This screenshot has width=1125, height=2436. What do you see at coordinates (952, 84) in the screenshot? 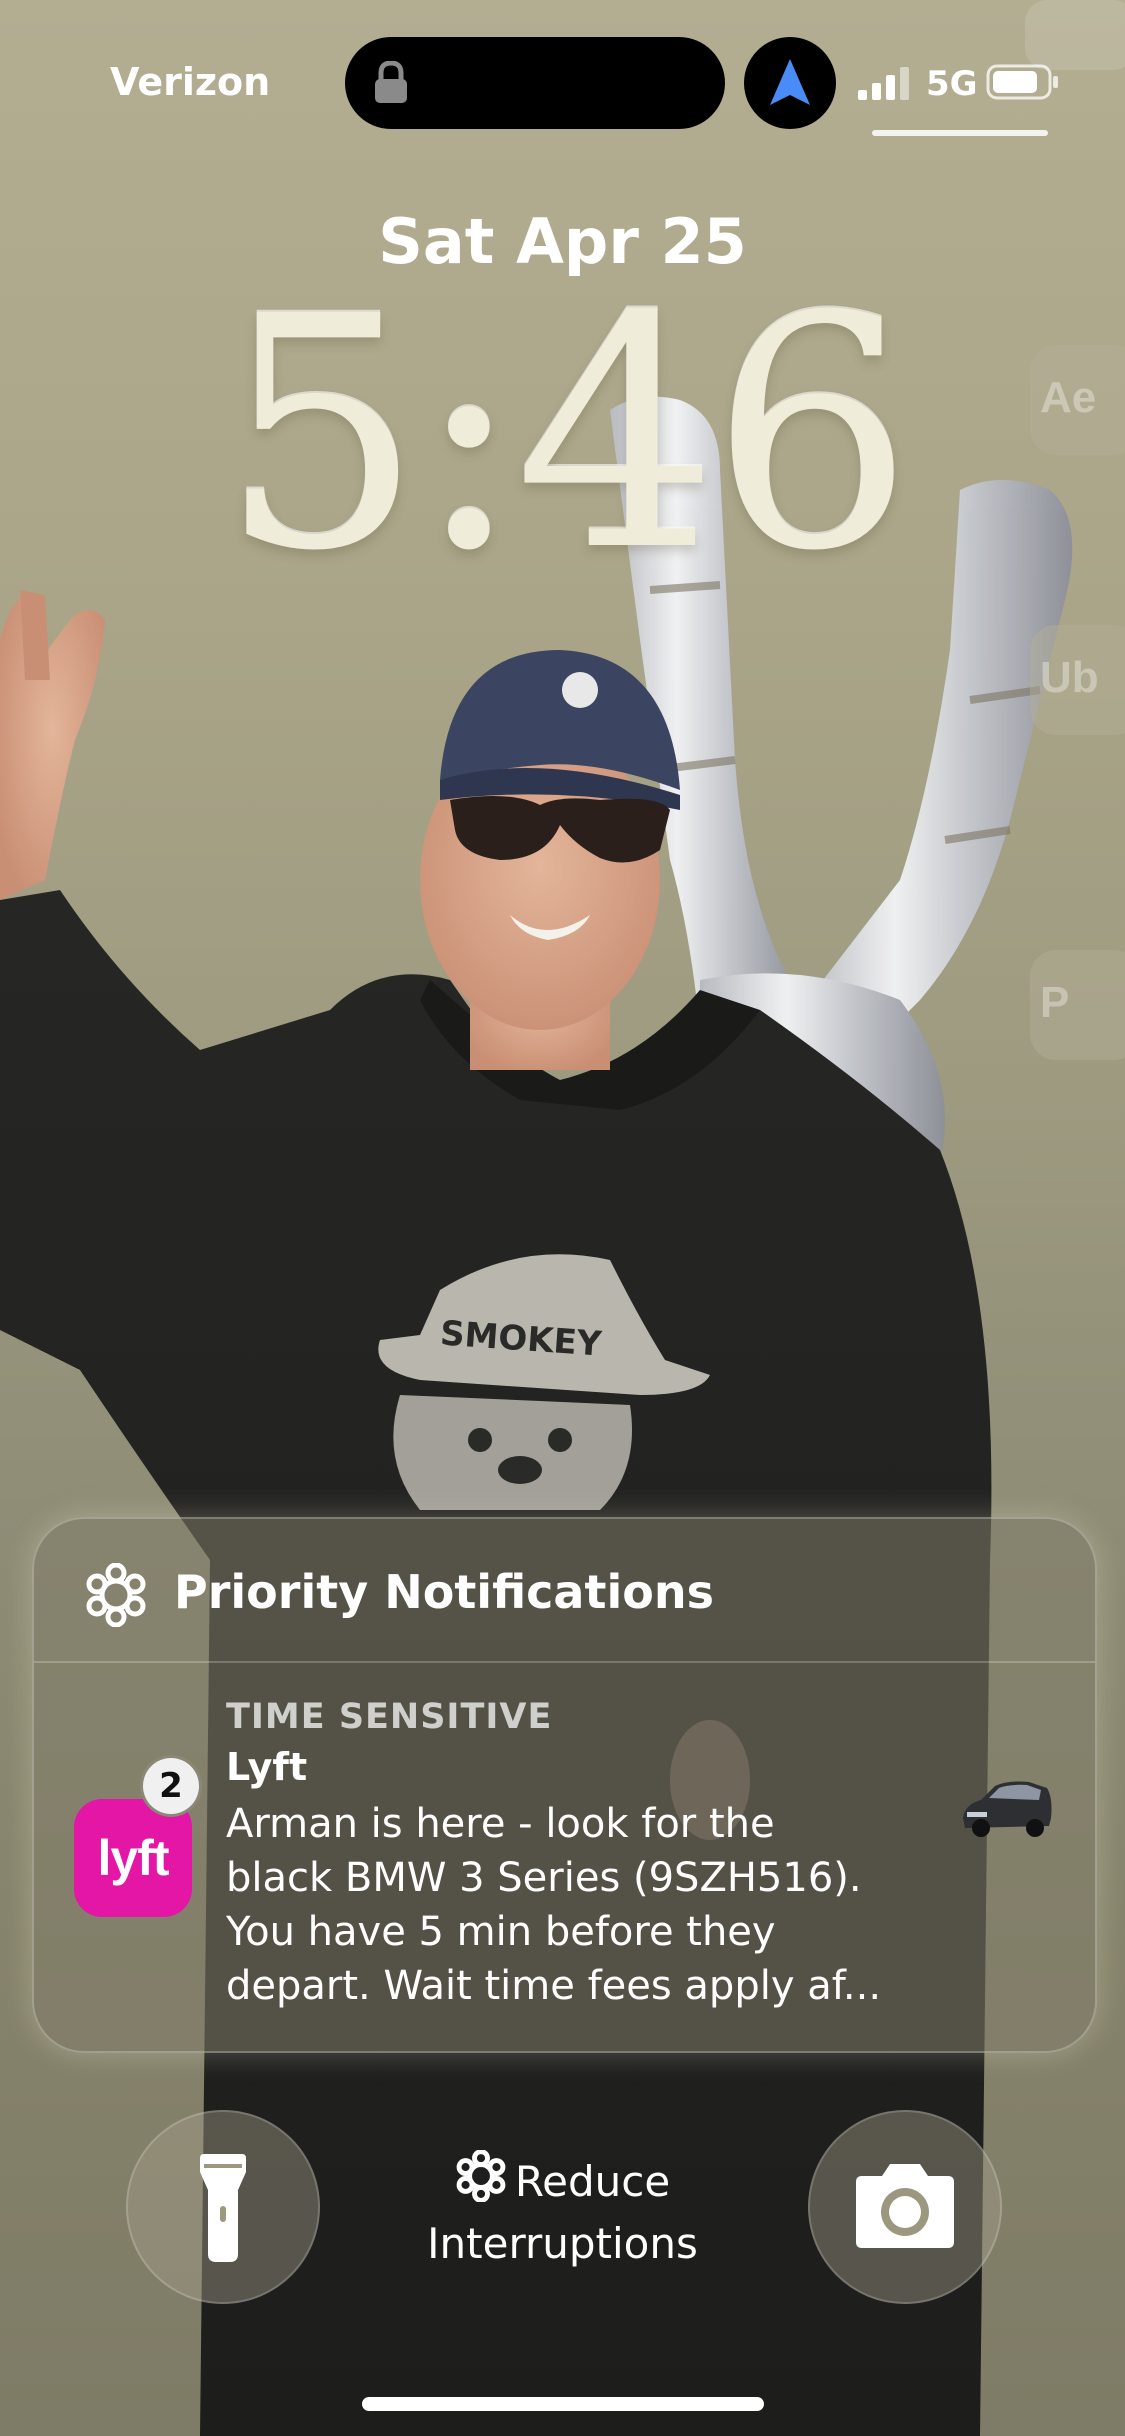
I see `network-type-label: 5G` at bounding box center [952, 84].